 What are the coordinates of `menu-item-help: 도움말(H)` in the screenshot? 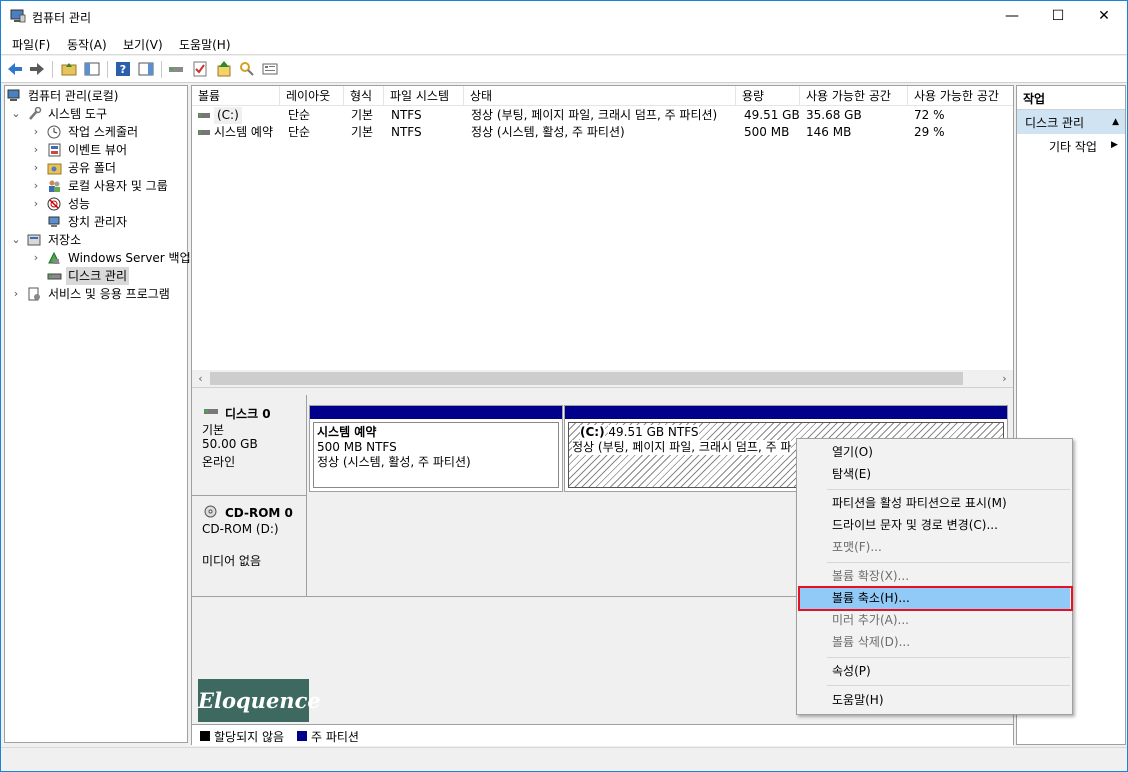 It's located at (934, 700).